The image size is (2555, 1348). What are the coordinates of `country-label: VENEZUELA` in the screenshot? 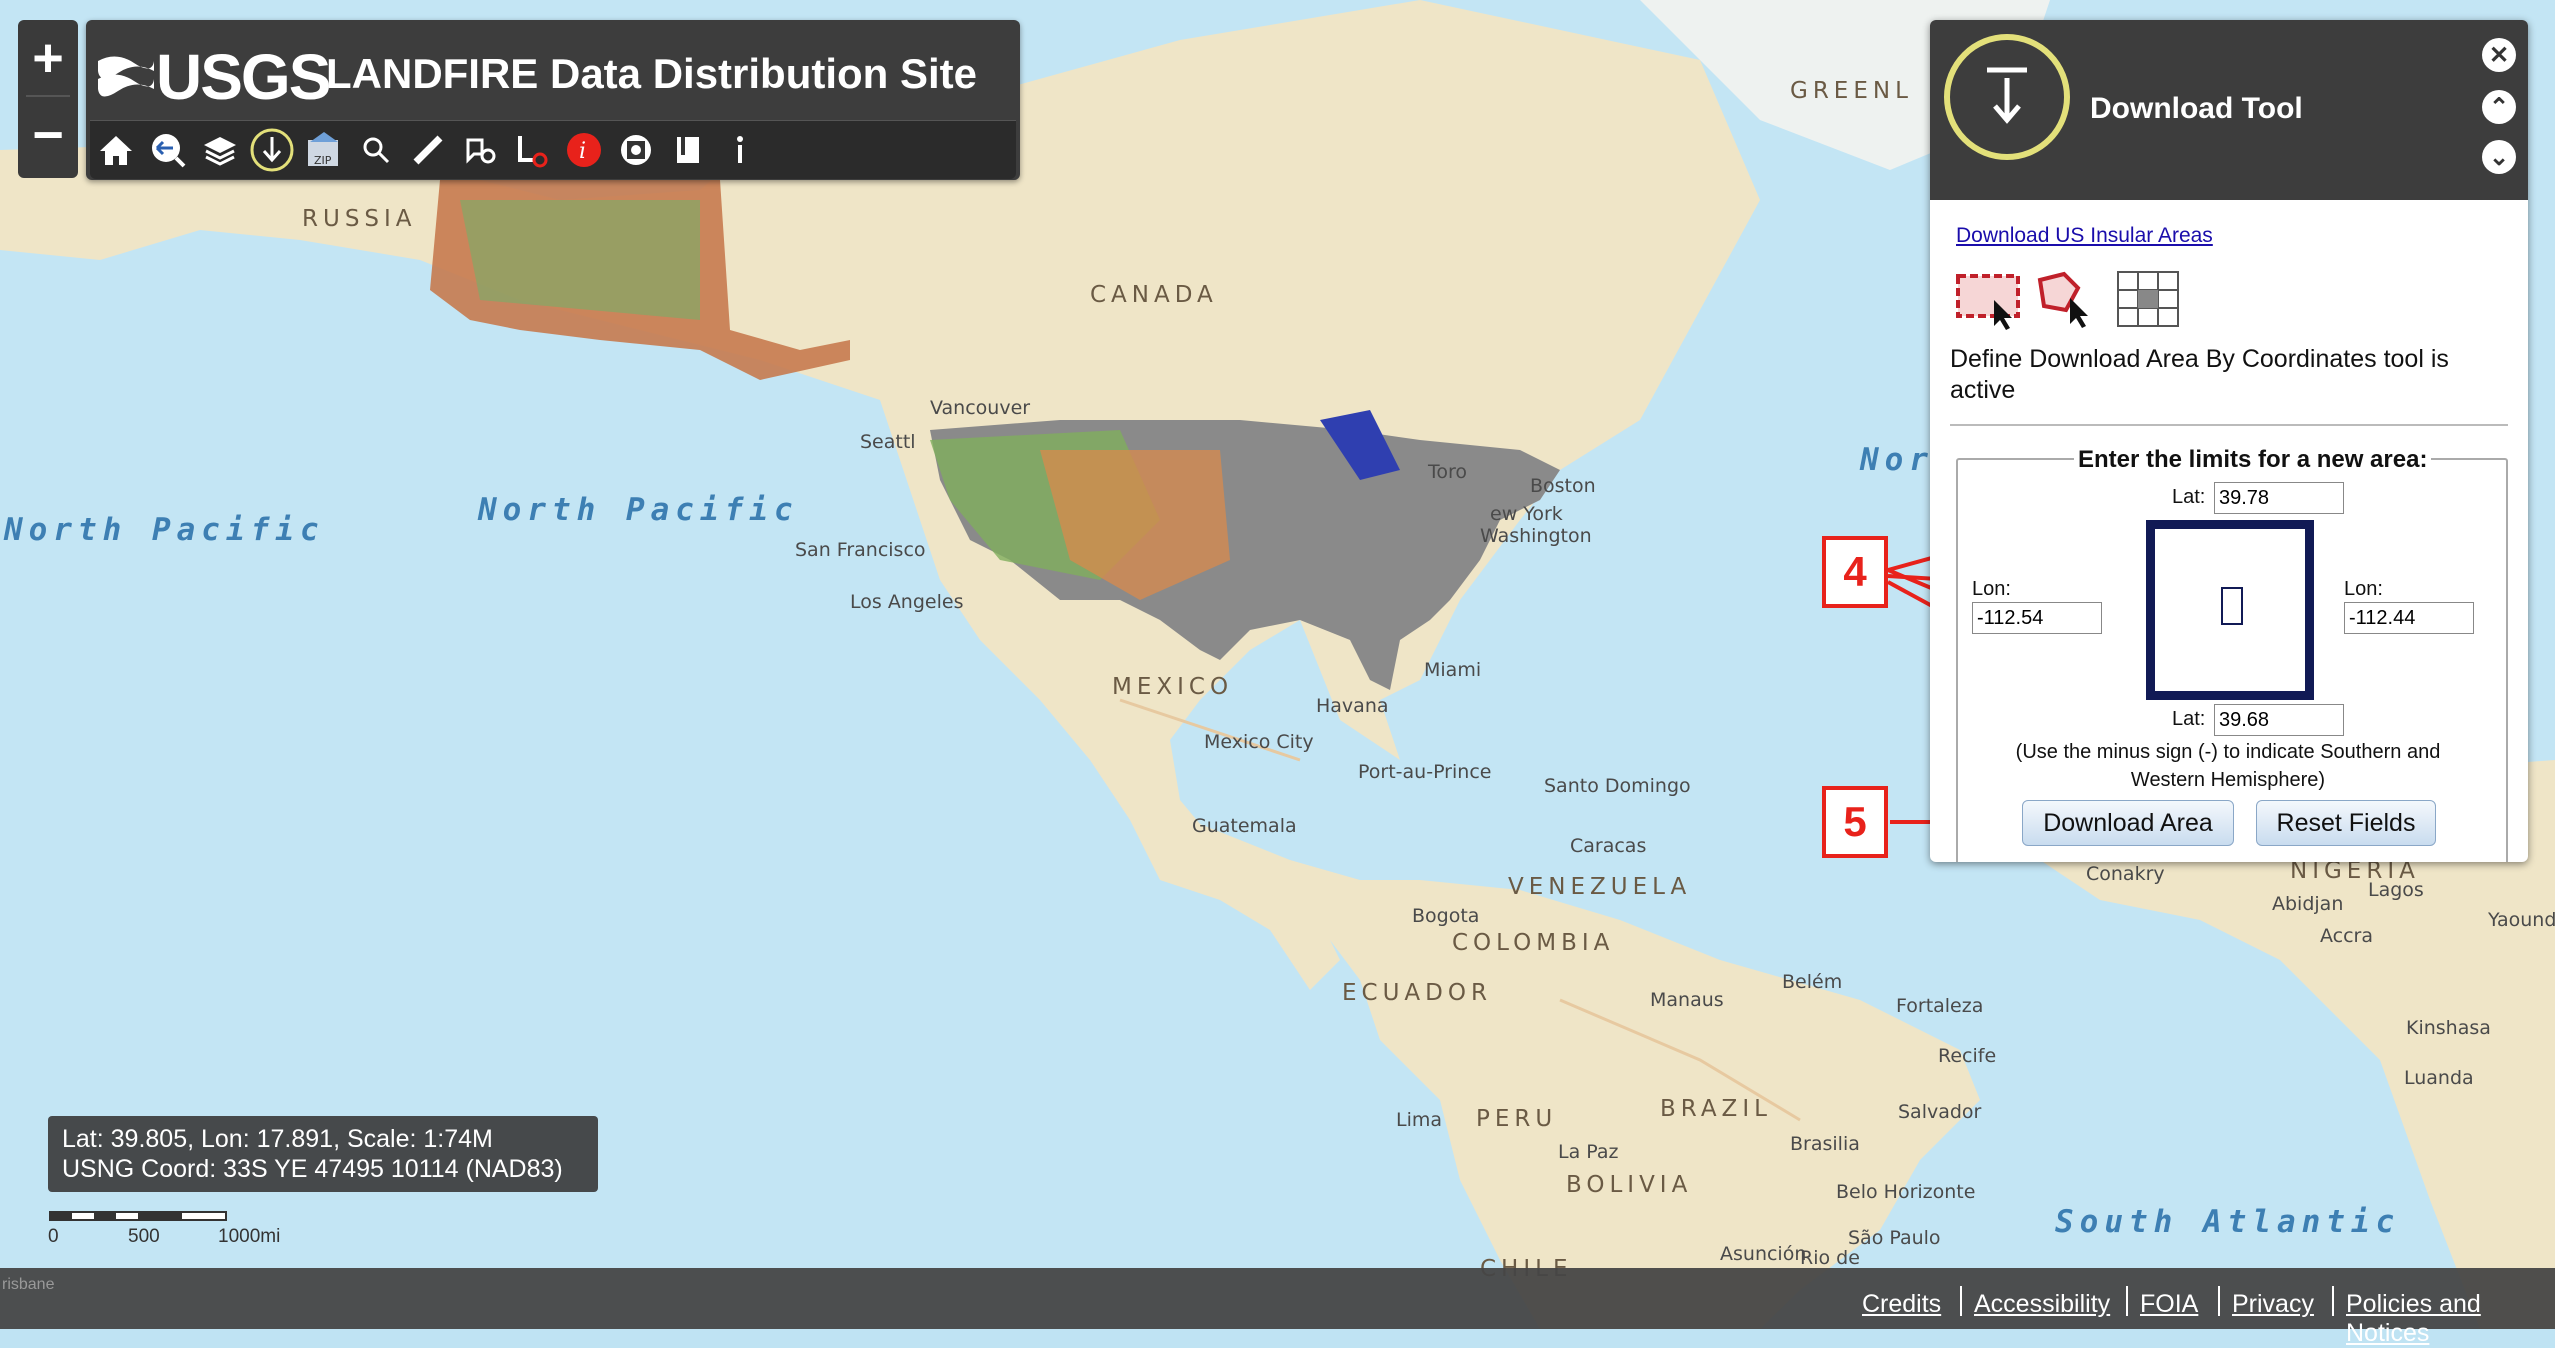 It's located at (1599, 887).